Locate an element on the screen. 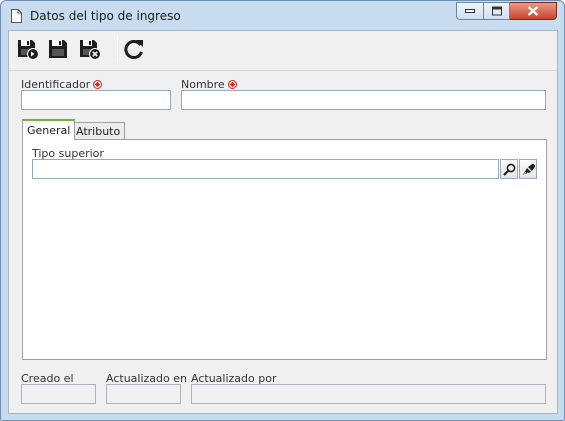 This screenshot has height=421, width=565. save-button is located at coordinates (59, 49).